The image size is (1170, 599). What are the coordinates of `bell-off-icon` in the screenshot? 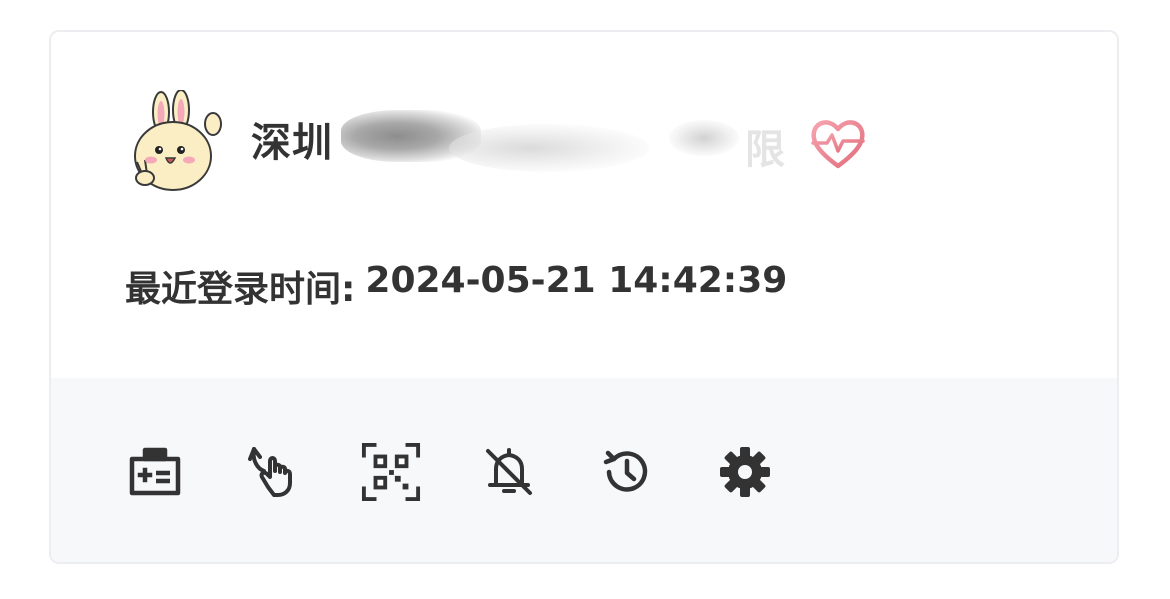 It's located at (509, 471).